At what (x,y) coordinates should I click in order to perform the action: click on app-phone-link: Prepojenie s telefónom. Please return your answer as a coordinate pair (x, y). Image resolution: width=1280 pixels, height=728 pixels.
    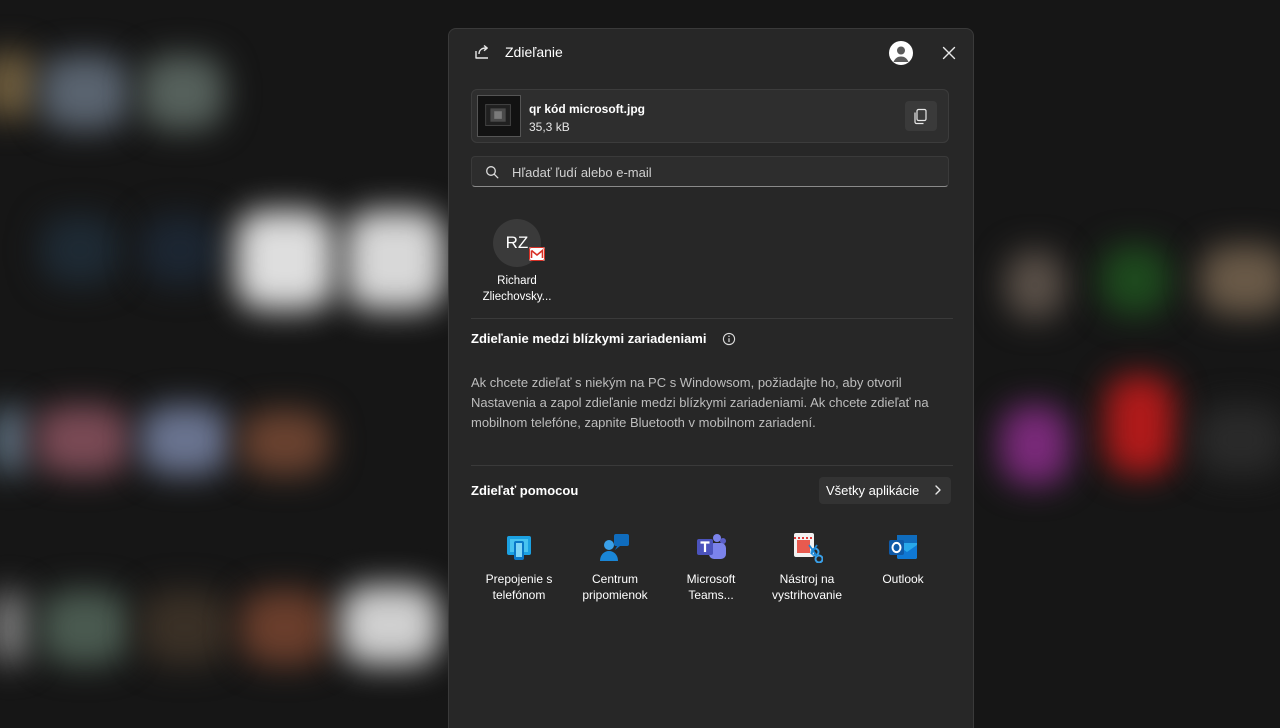
    Looking at the image, I should click on (519, 567).